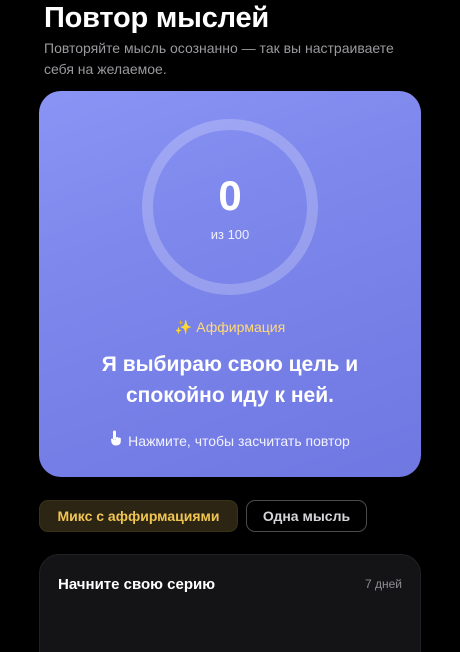 The image size is (460, 652). Describe the element at coordinates (241, 327) in the screenshot. I see `affirmation-label-text: Аффирмация` at that location.